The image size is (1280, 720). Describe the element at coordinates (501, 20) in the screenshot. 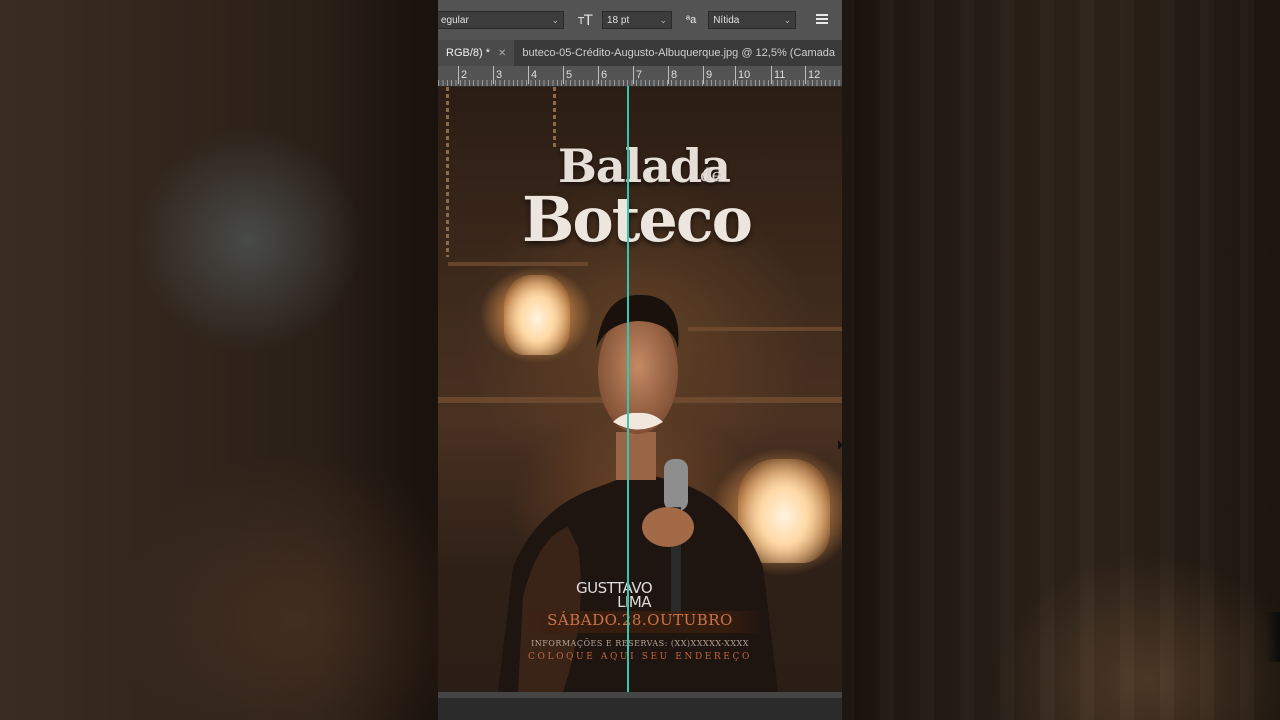

I see `font-style-select: egular ⌄` at that location.